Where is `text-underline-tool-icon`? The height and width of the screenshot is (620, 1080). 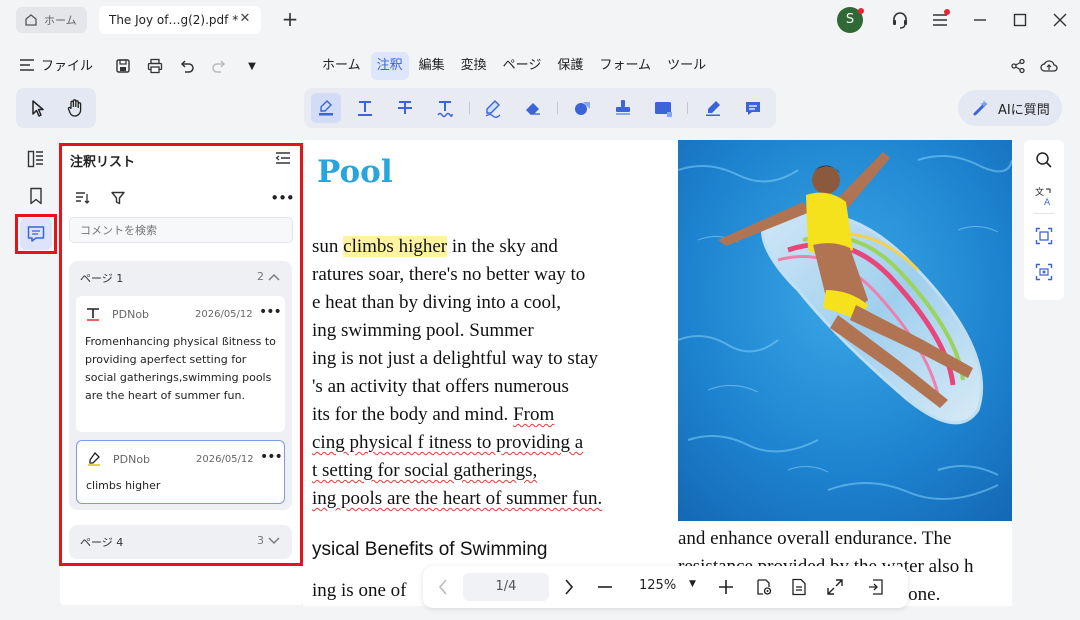 text-underline-tool-icon is located at coordinates (365, 108).